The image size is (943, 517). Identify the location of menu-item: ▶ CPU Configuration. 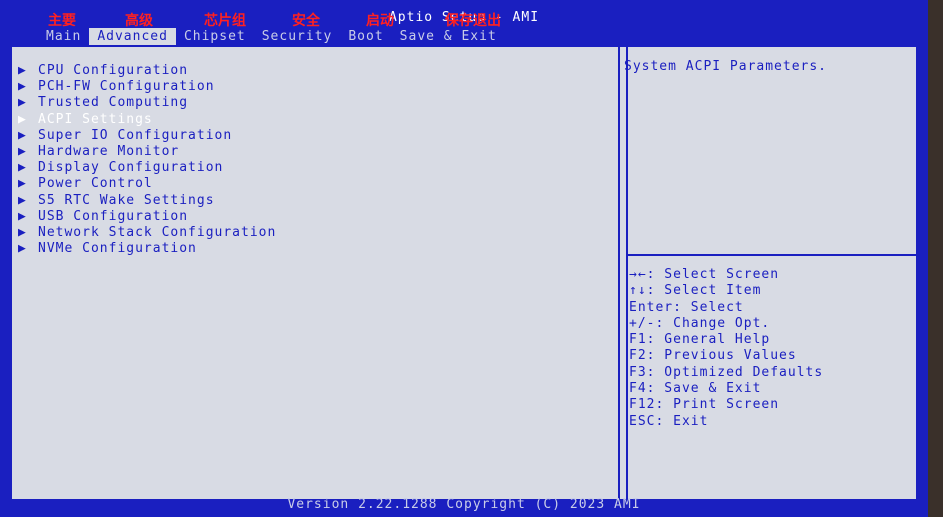
(316, 71).